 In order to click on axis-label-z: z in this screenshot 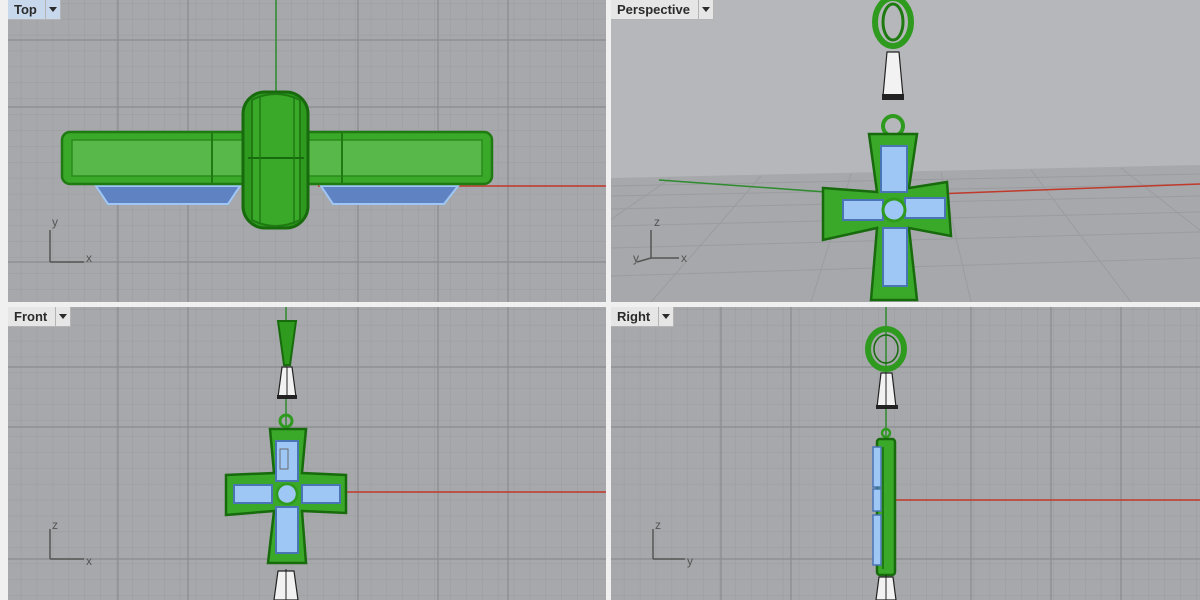, I will do `click(657, 222)`.